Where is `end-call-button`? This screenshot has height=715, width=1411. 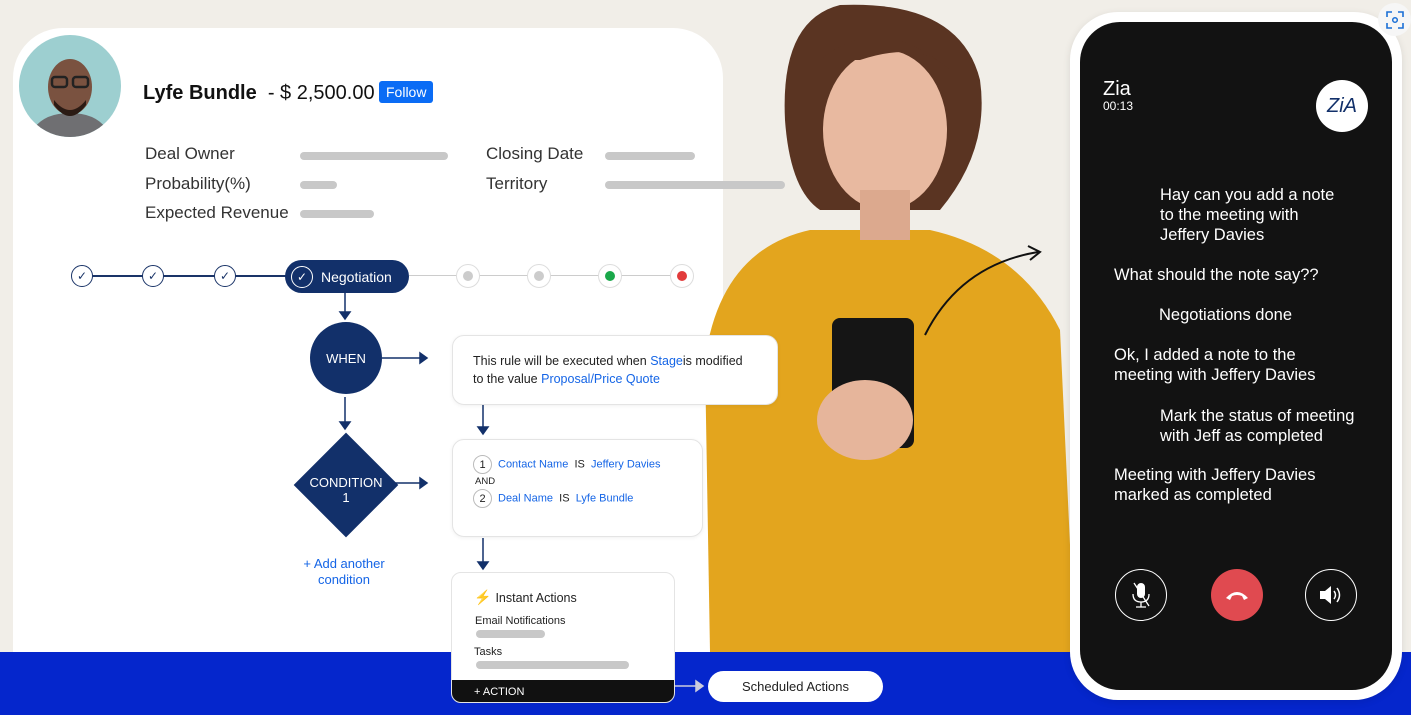 end-call-button is located at coordinates (1237, 595).